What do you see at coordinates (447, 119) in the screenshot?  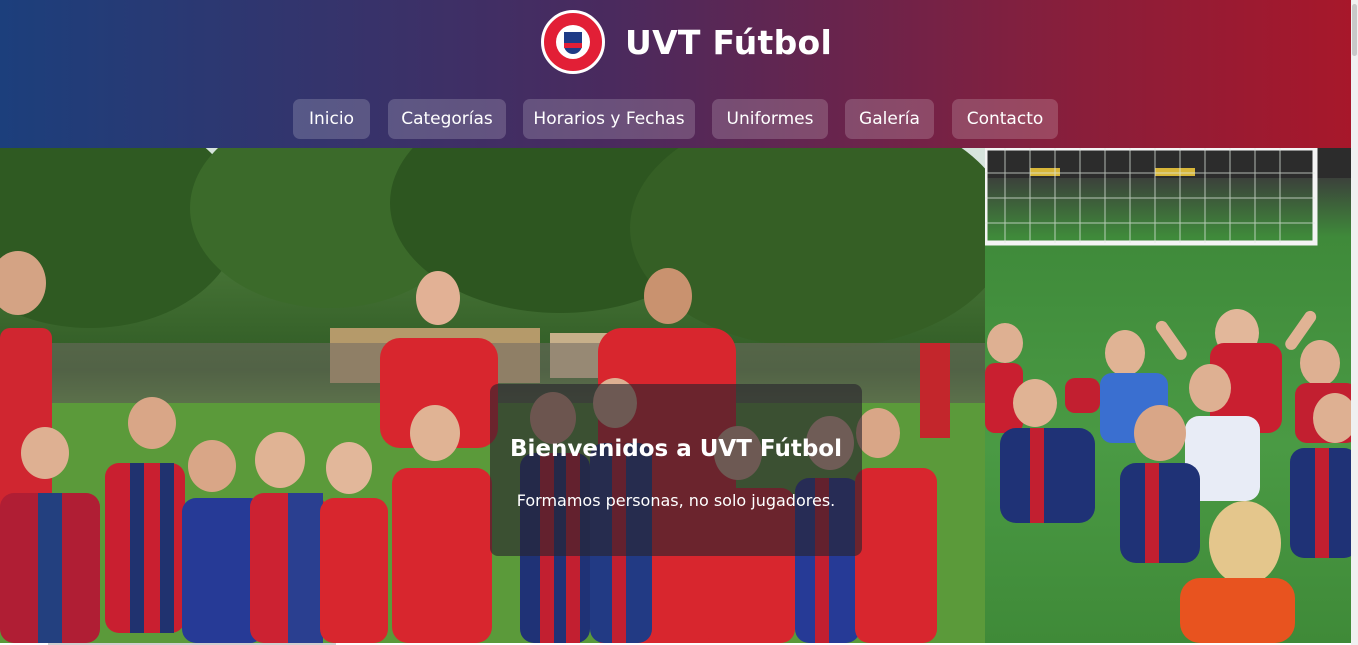 I see `nav-categorias: Categorías` at bounding box center [447, 119].